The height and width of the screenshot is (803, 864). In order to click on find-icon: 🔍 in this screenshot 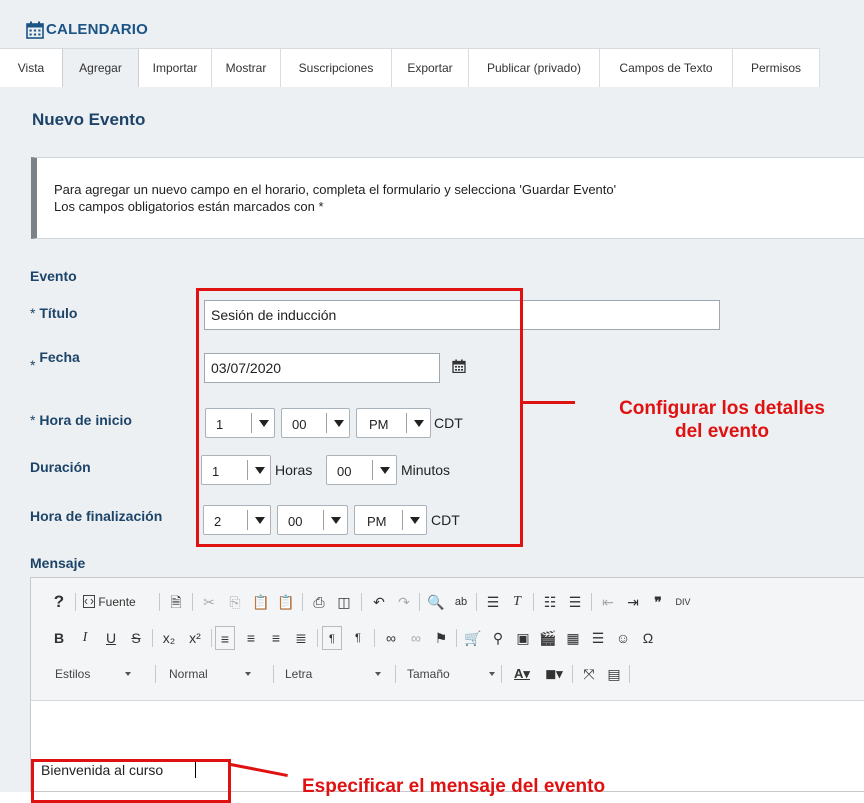, I will do `click(436, 602)`.